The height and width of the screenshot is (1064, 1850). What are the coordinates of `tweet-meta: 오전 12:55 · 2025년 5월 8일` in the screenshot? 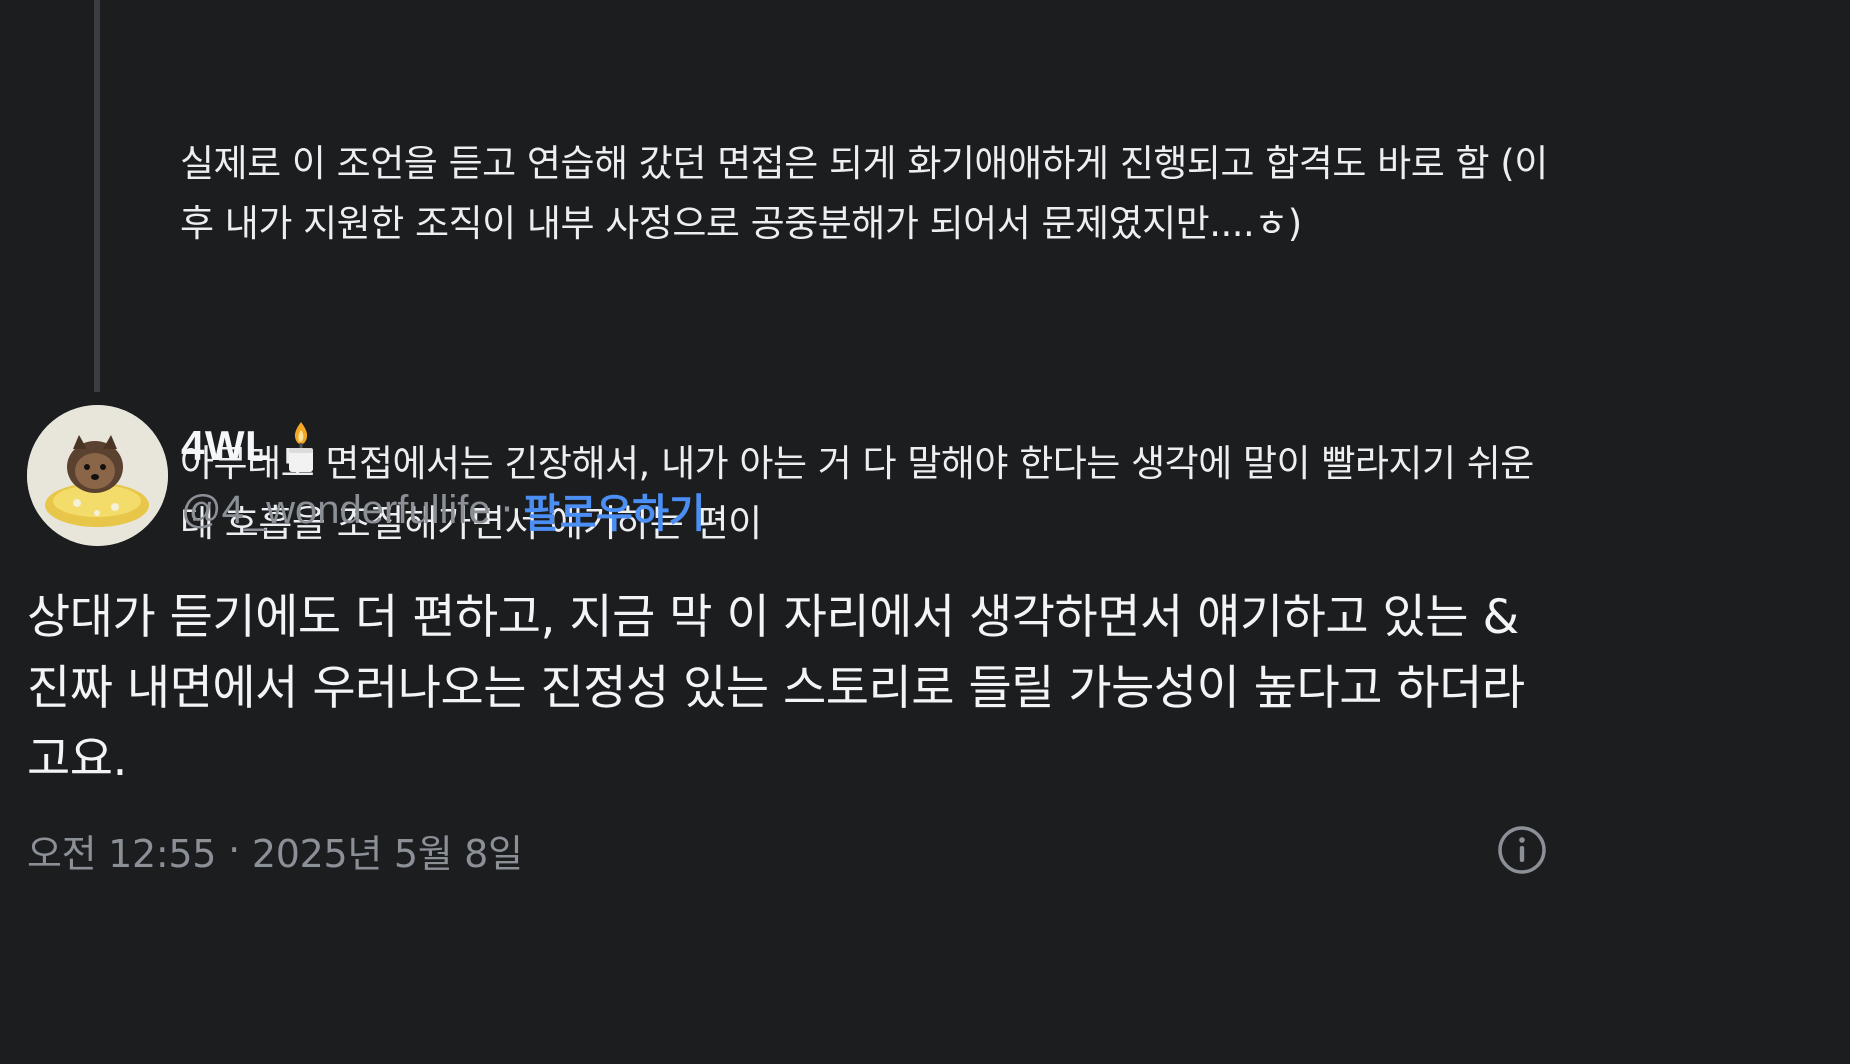 It's located at (275, 850).